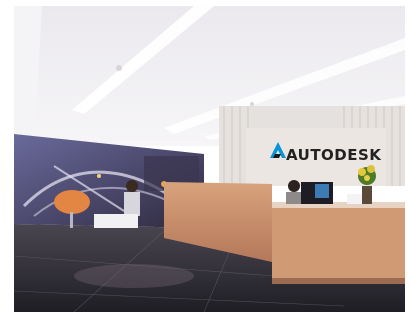 This screenshot has height=318, width=411. Describe the element at coordinates (116, 221) in the screenshot. I see `side-table` at that location.